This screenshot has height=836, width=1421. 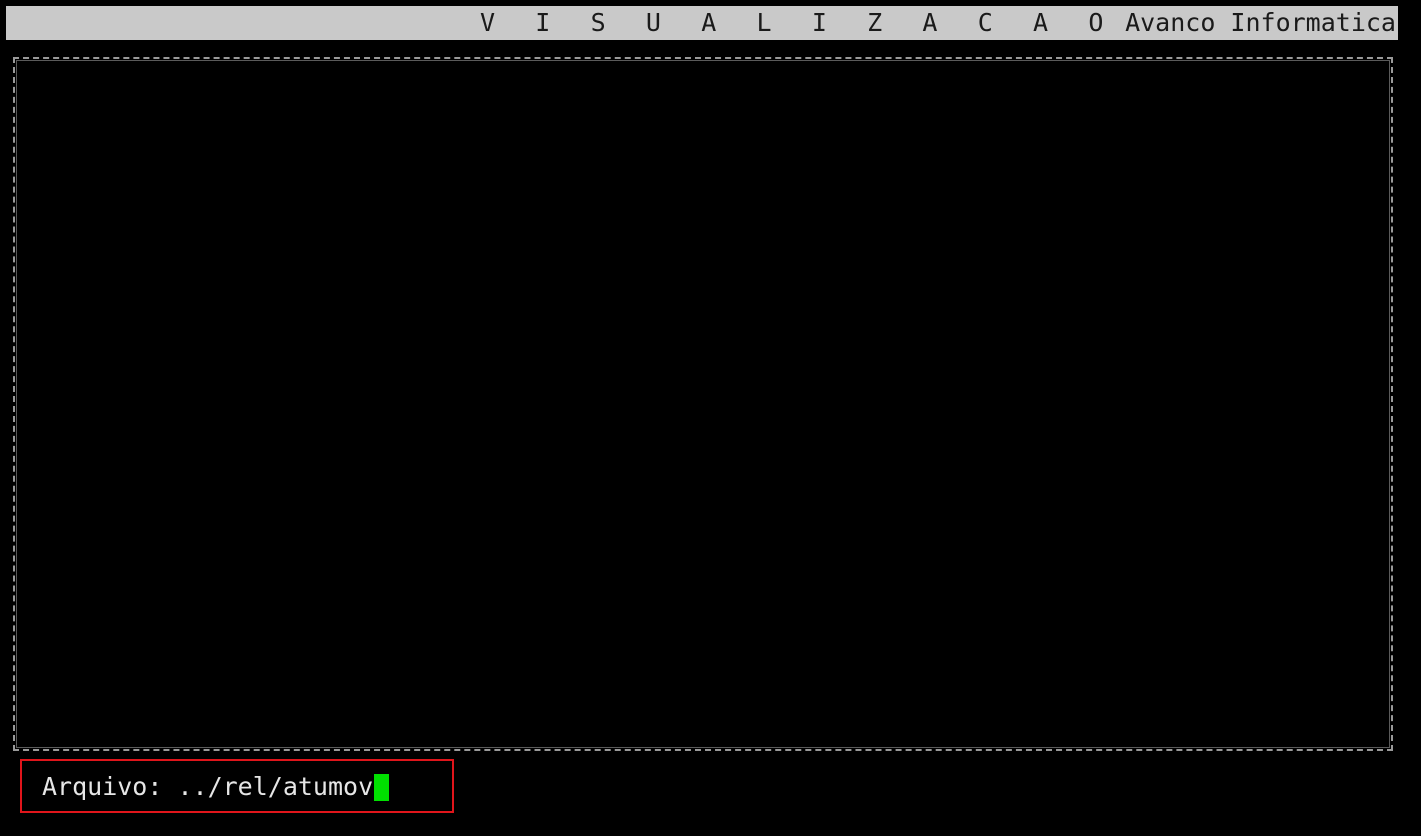 I want to click on text-cursor, so click(x=382, y=787).